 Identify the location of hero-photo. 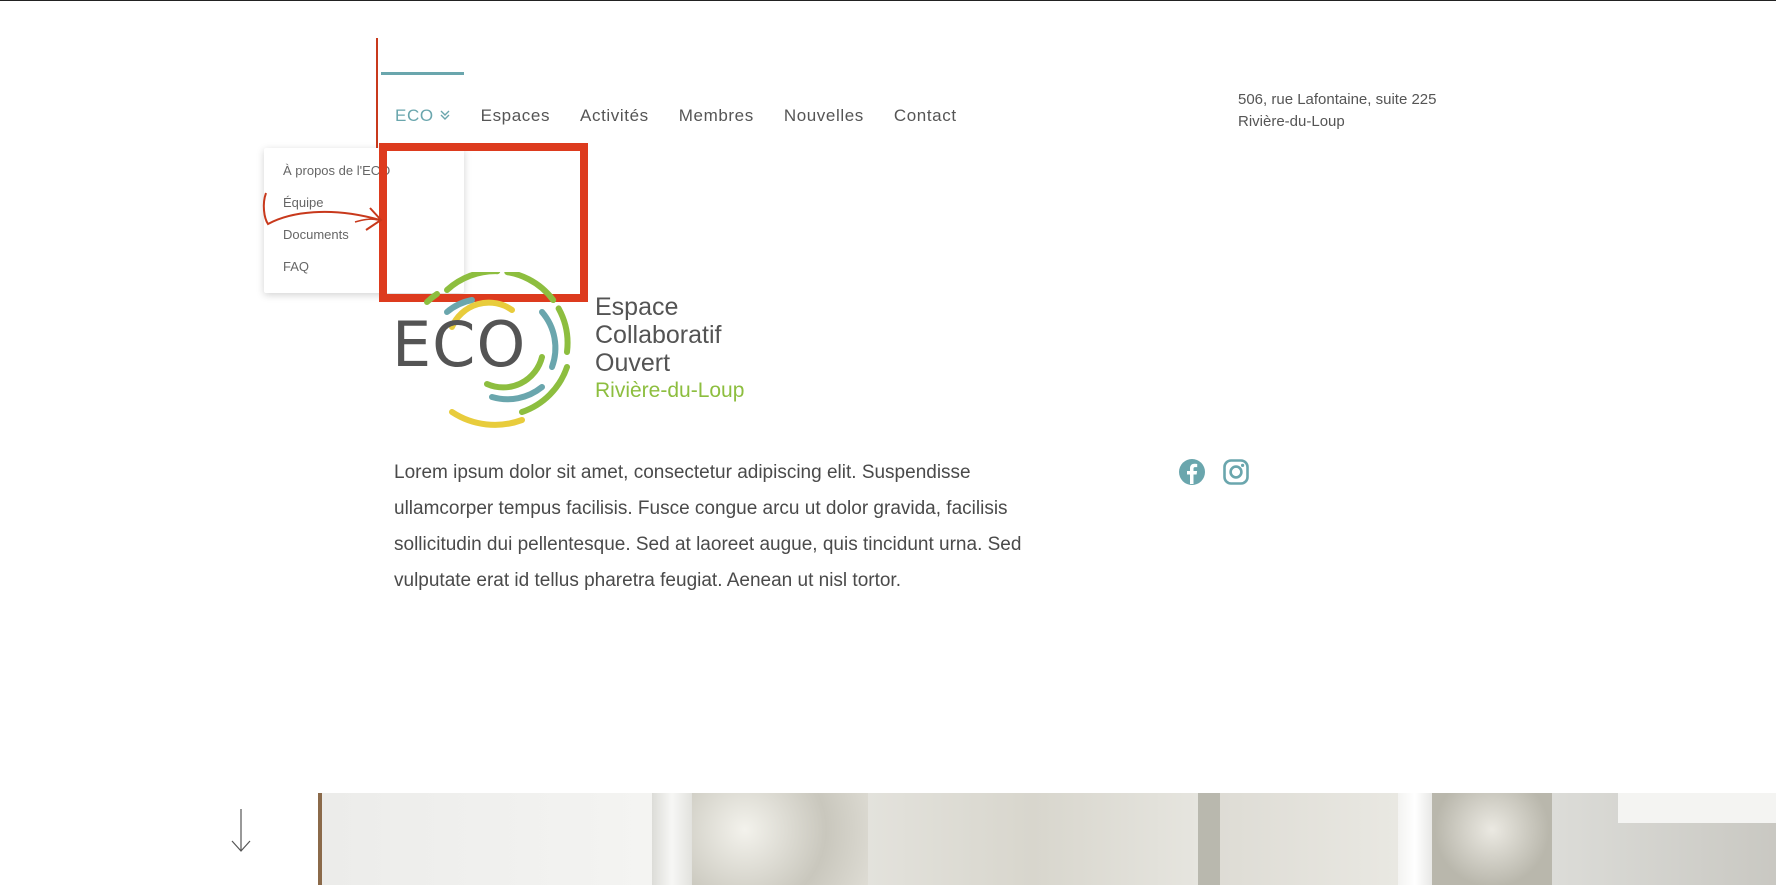
(1047, 839).